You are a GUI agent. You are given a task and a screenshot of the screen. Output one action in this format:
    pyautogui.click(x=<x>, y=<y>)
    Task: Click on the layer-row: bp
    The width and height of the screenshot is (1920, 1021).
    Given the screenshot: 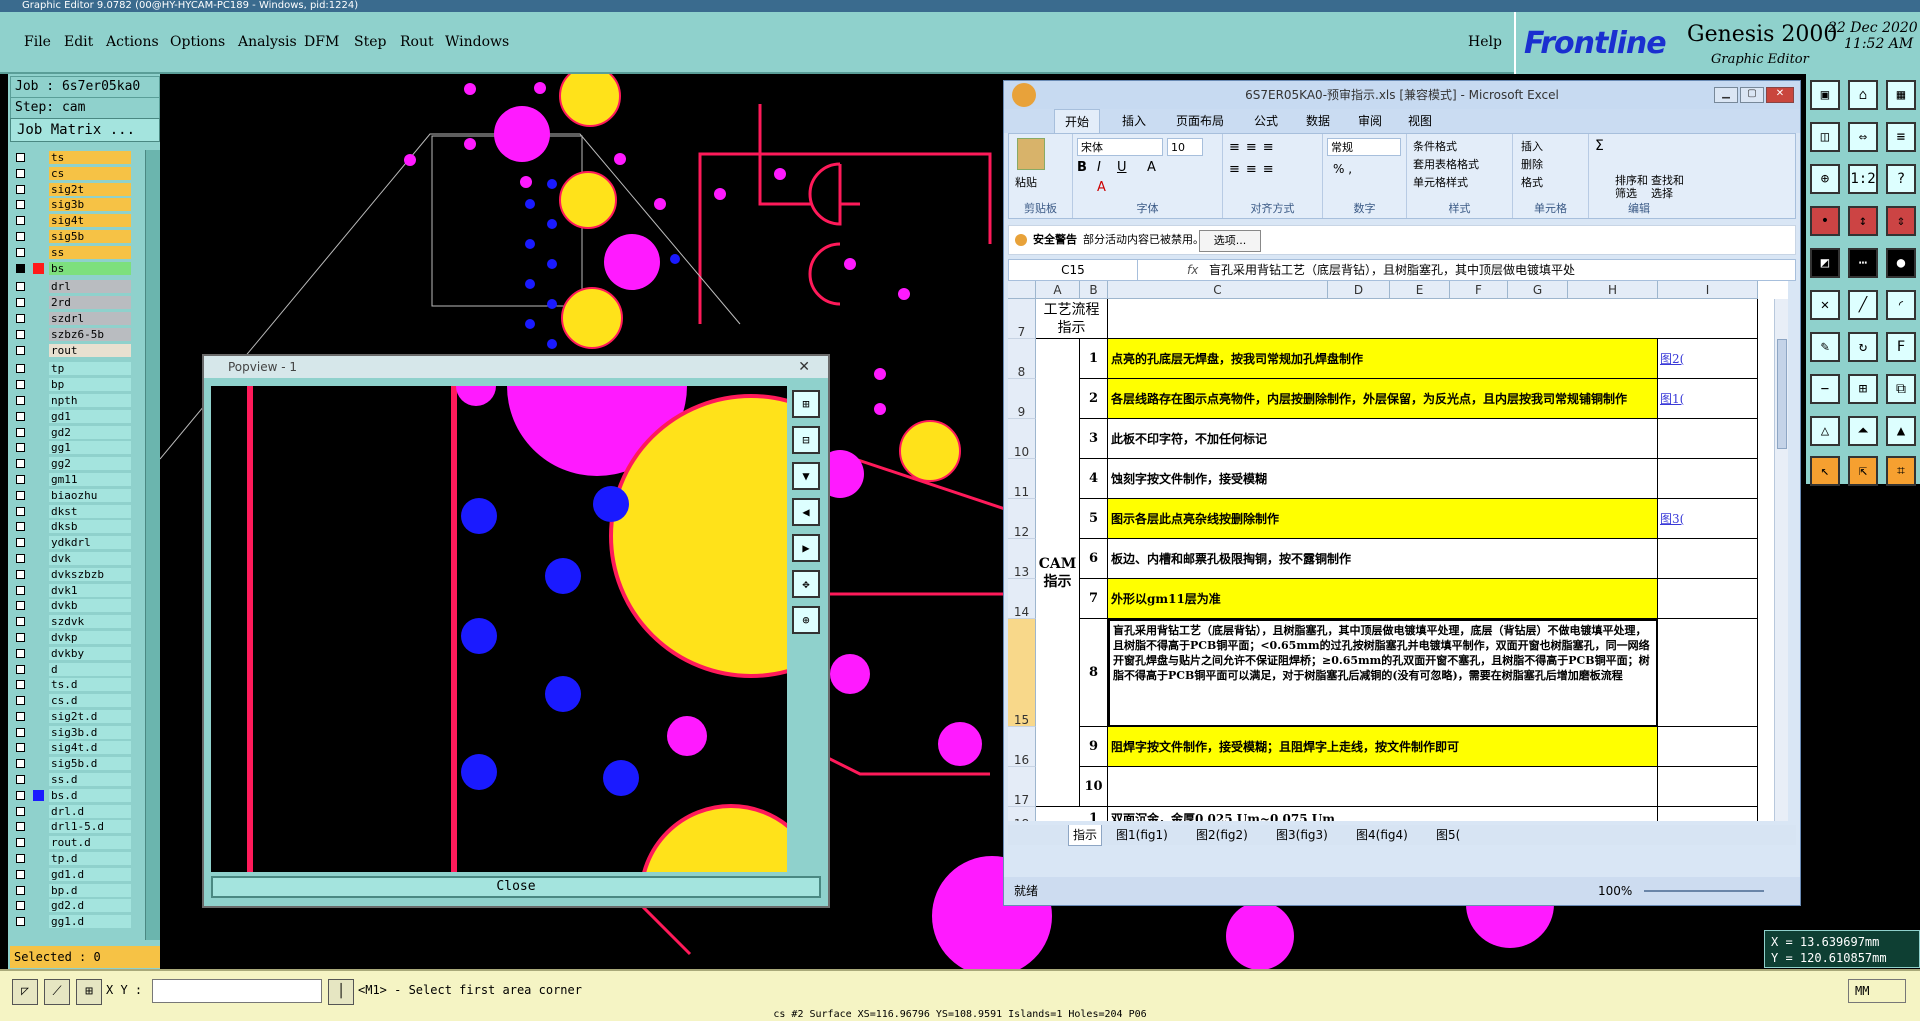 What is the action you would take?
    pyautogui.click(x=75, y=385)
    